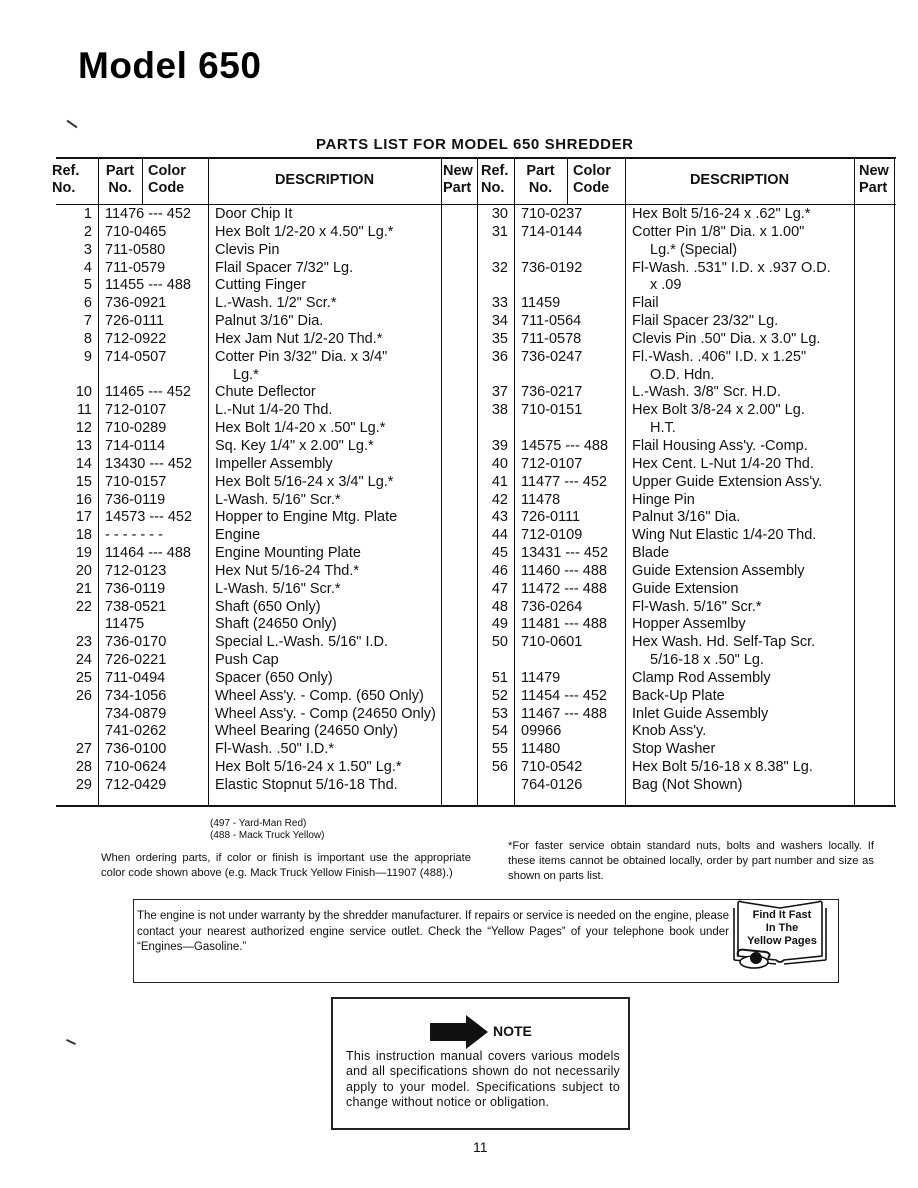  I want to click on part-no: 11467 --- 488, so click(564, 713).